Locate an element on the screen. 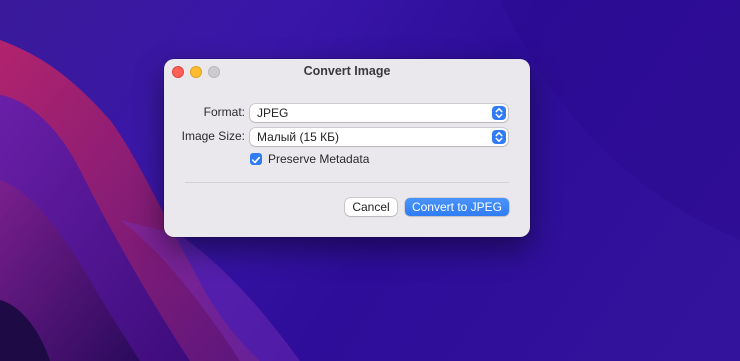  image-size-select-value: Малый (15 КБ) is located at coordinates (298, 137).